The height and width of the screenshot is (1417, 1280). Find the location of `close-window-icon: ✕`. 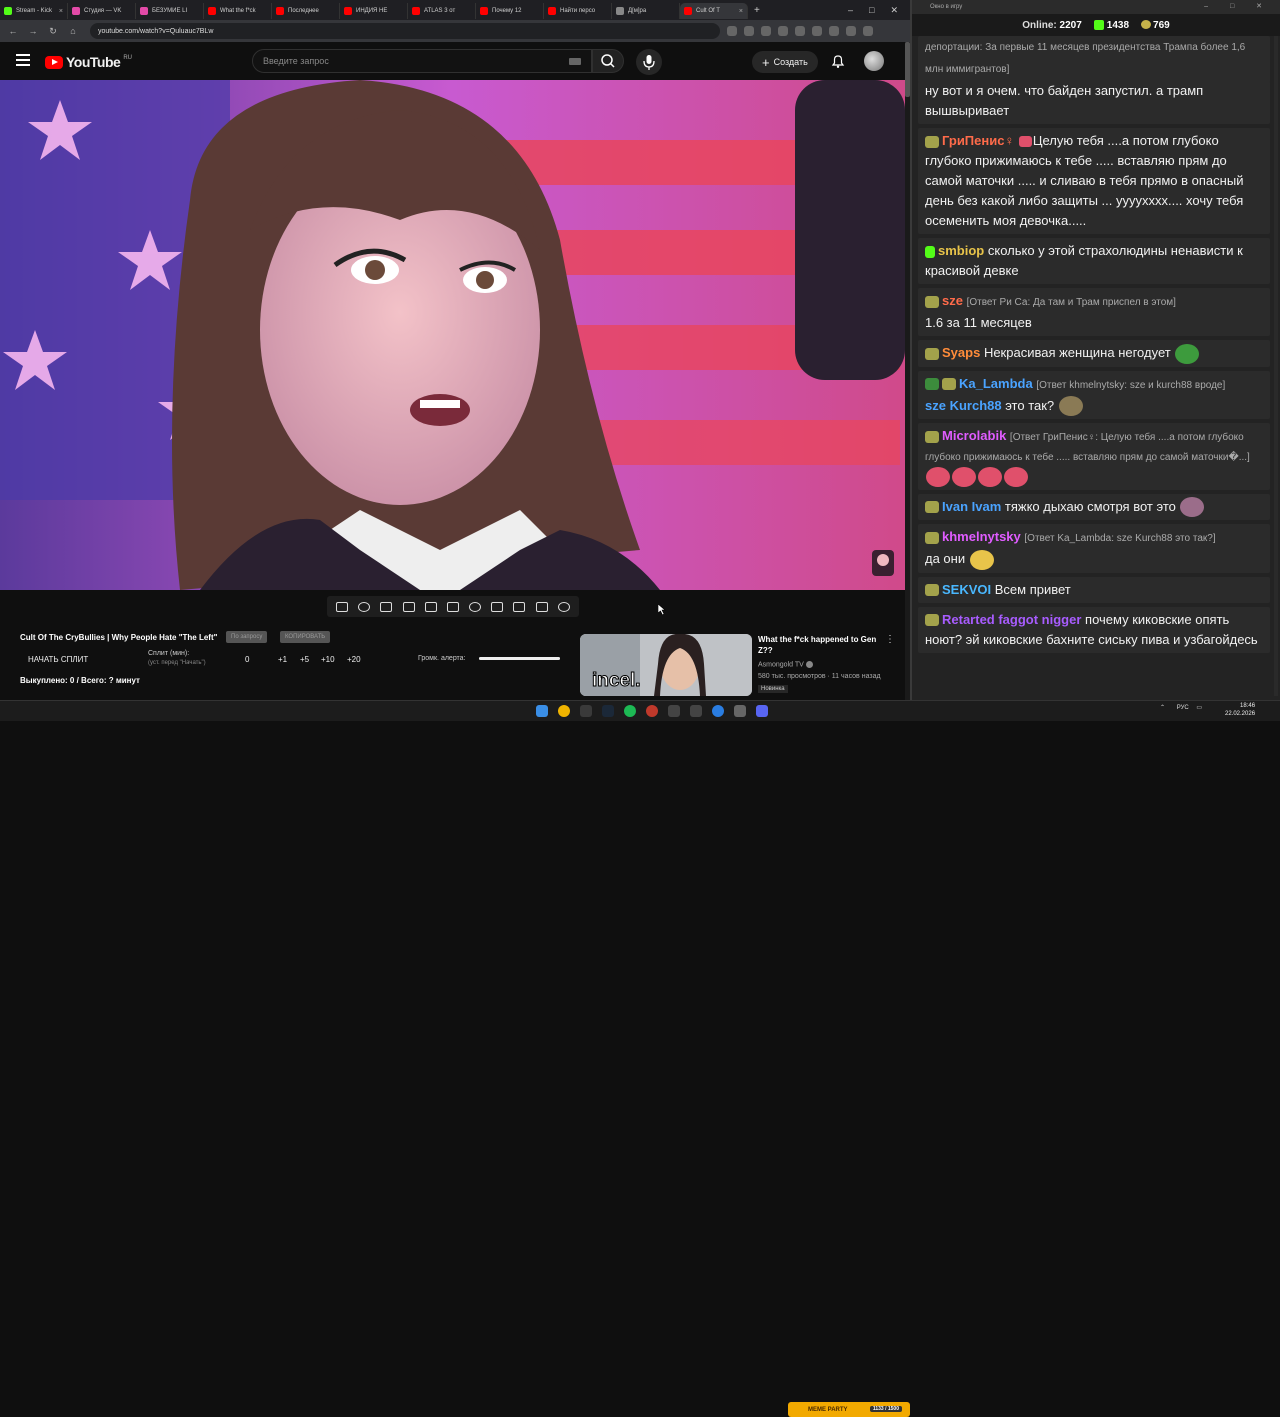

close-window-icon: ✕ is located at coordinates (894, 10).